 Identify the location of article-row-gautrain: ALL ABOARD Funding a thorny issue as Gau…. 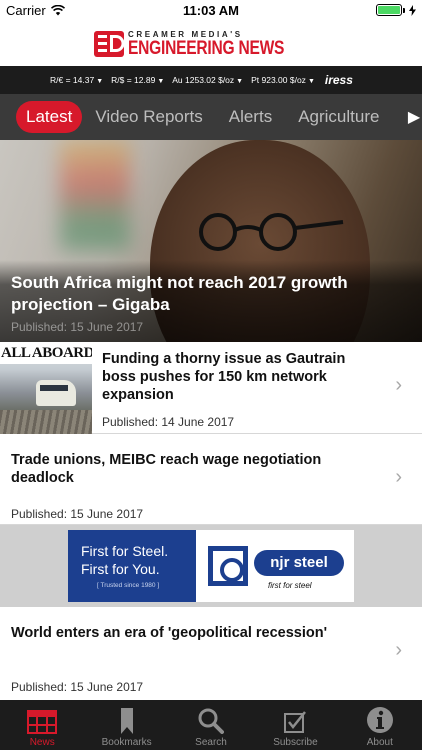
(211, 388).